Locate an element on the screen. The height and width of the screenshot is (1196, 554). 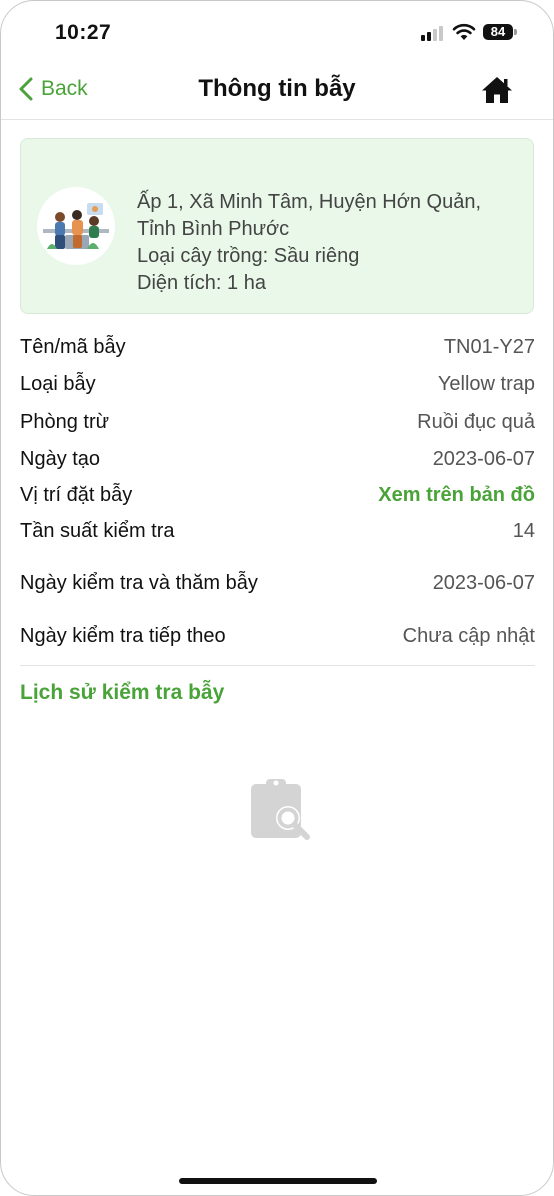
detail-label: Loại bẫy is located at coordinates (58, 383).